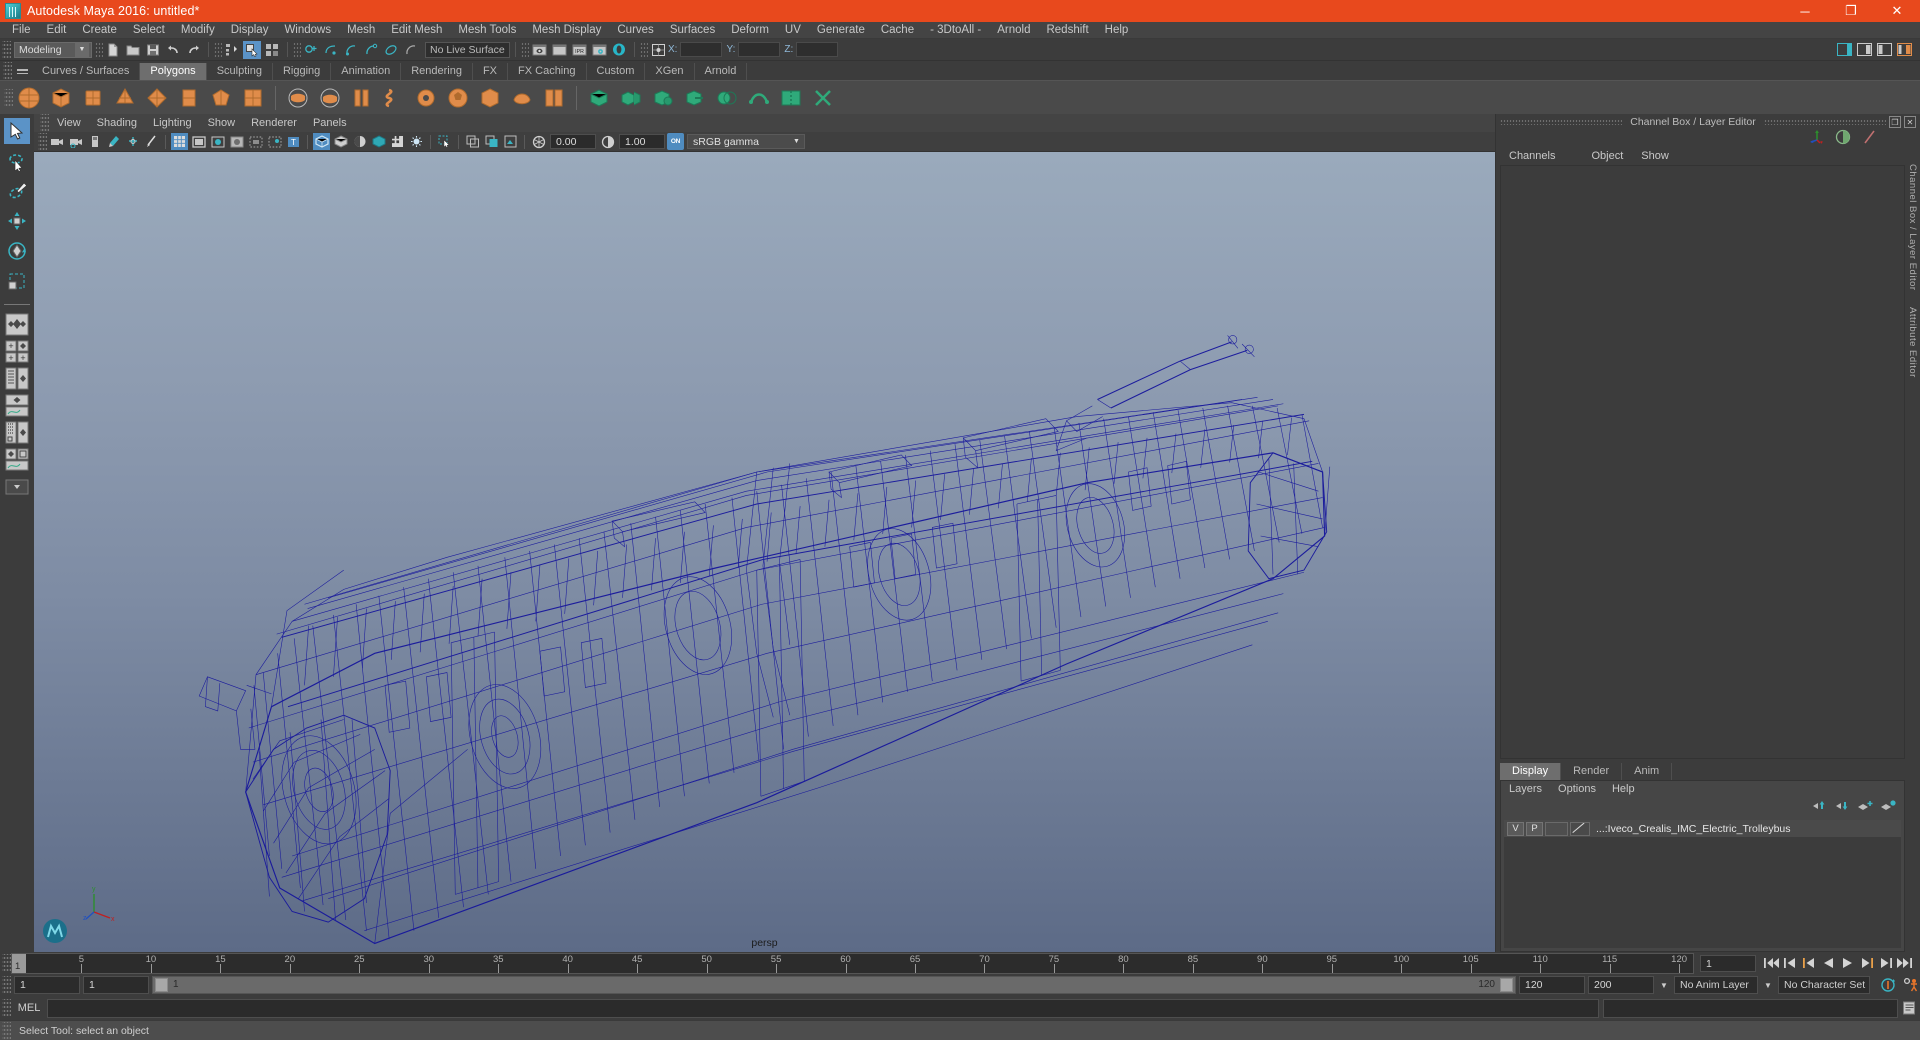  Describe the element at coordinates (61, 98) in the screenshot. I see `poly-cube-icon` at that location.